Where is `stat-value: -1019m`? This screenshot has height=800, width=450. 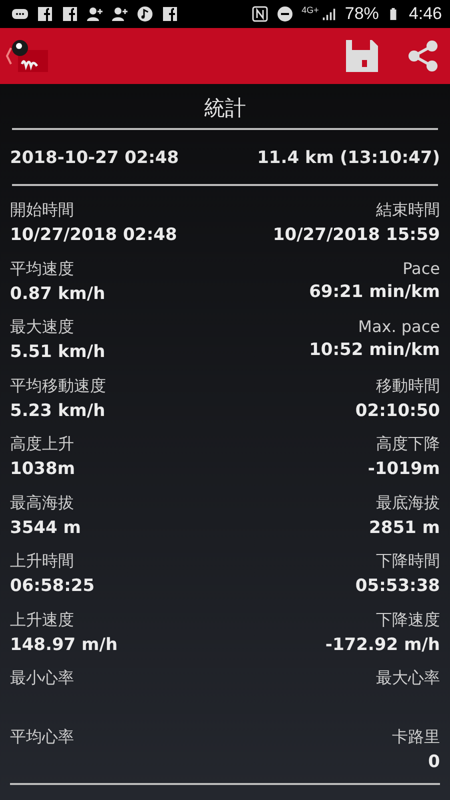 stat-value: -1019m is located at coordinates (404, 469).